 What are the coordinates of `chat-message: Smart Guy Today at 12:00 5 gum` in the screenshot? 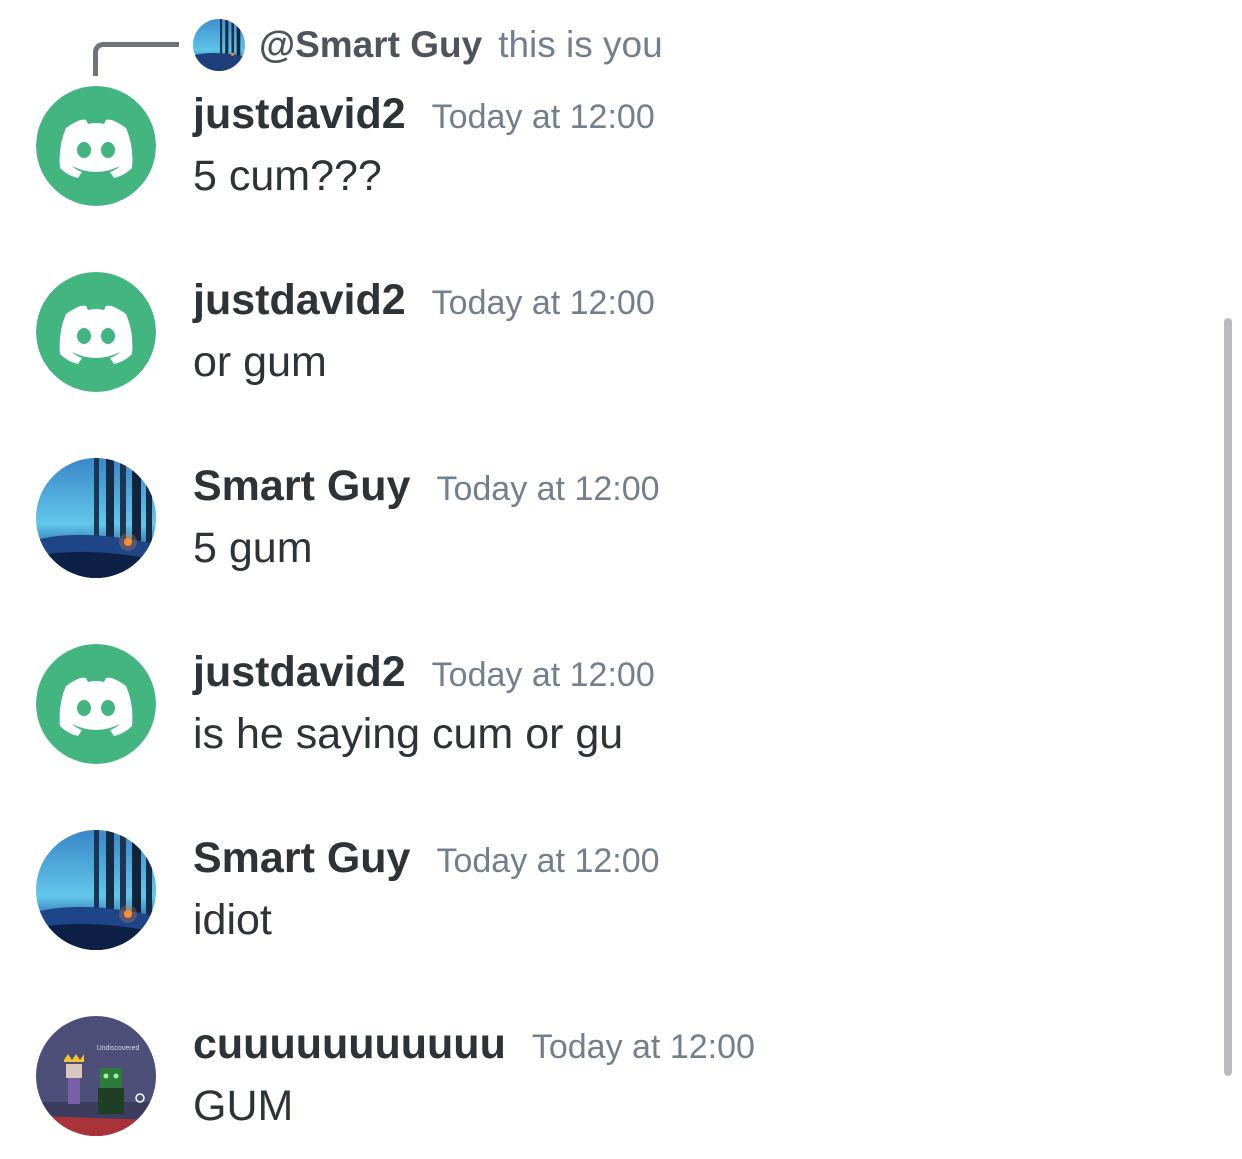 It's located at (600, 528).